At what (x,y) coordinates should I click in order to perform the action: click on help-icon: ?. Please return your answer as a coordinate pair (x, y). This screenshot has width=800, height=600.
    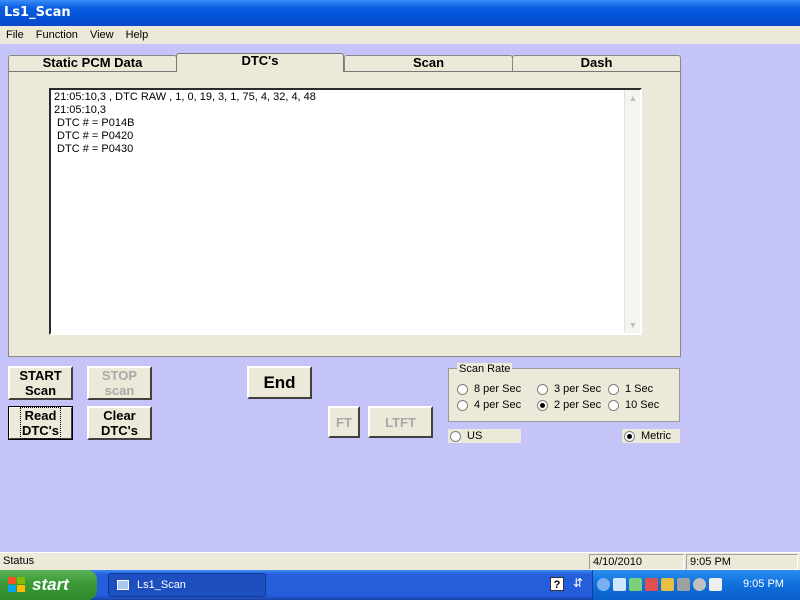
    Looking at the image, I should click on (557, 584).